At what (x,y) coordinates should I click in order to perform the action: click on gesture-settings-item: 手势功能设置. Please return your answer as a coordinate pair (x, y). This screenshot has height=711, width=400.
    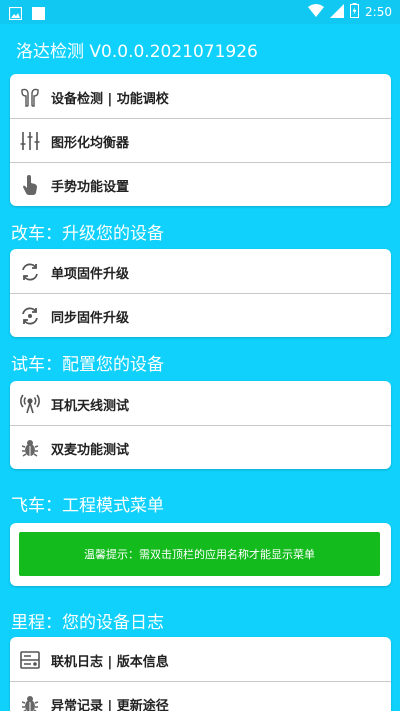
    Looking at the image, I should click on (200, 184).